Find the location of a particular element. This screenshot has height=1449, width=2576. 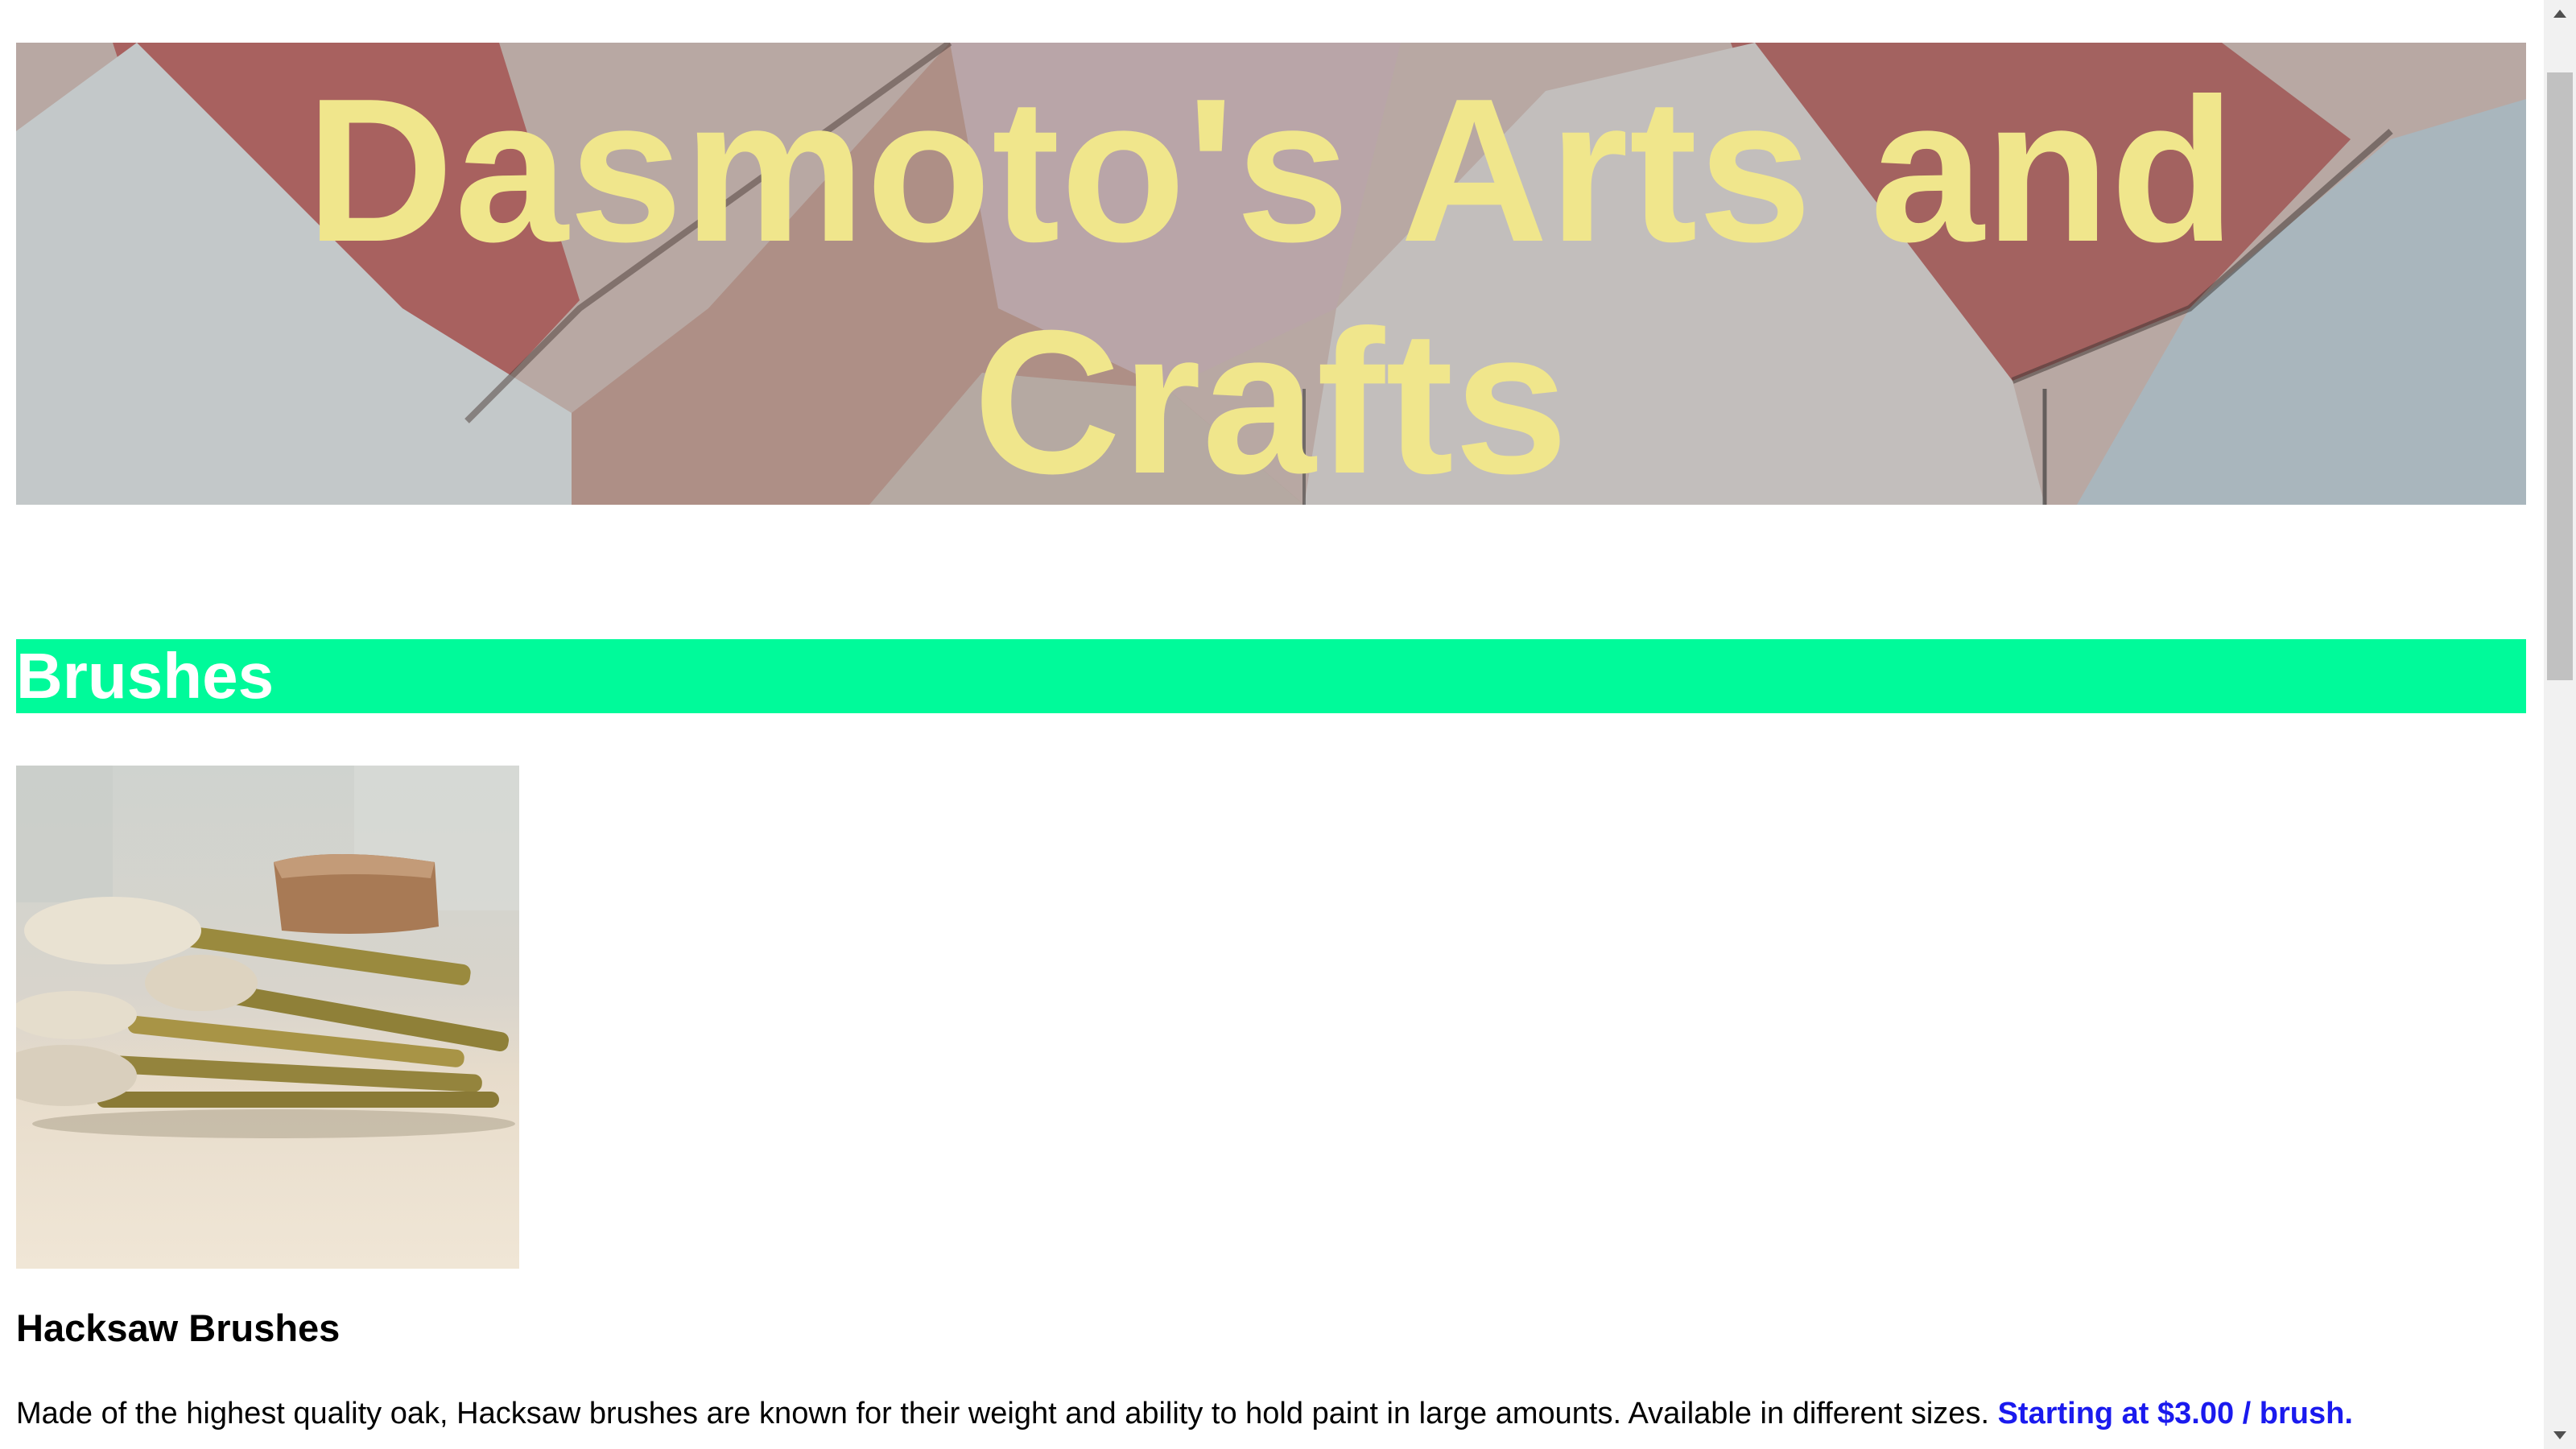

triangle-down-icon is located at coordinates (2559, 1435).